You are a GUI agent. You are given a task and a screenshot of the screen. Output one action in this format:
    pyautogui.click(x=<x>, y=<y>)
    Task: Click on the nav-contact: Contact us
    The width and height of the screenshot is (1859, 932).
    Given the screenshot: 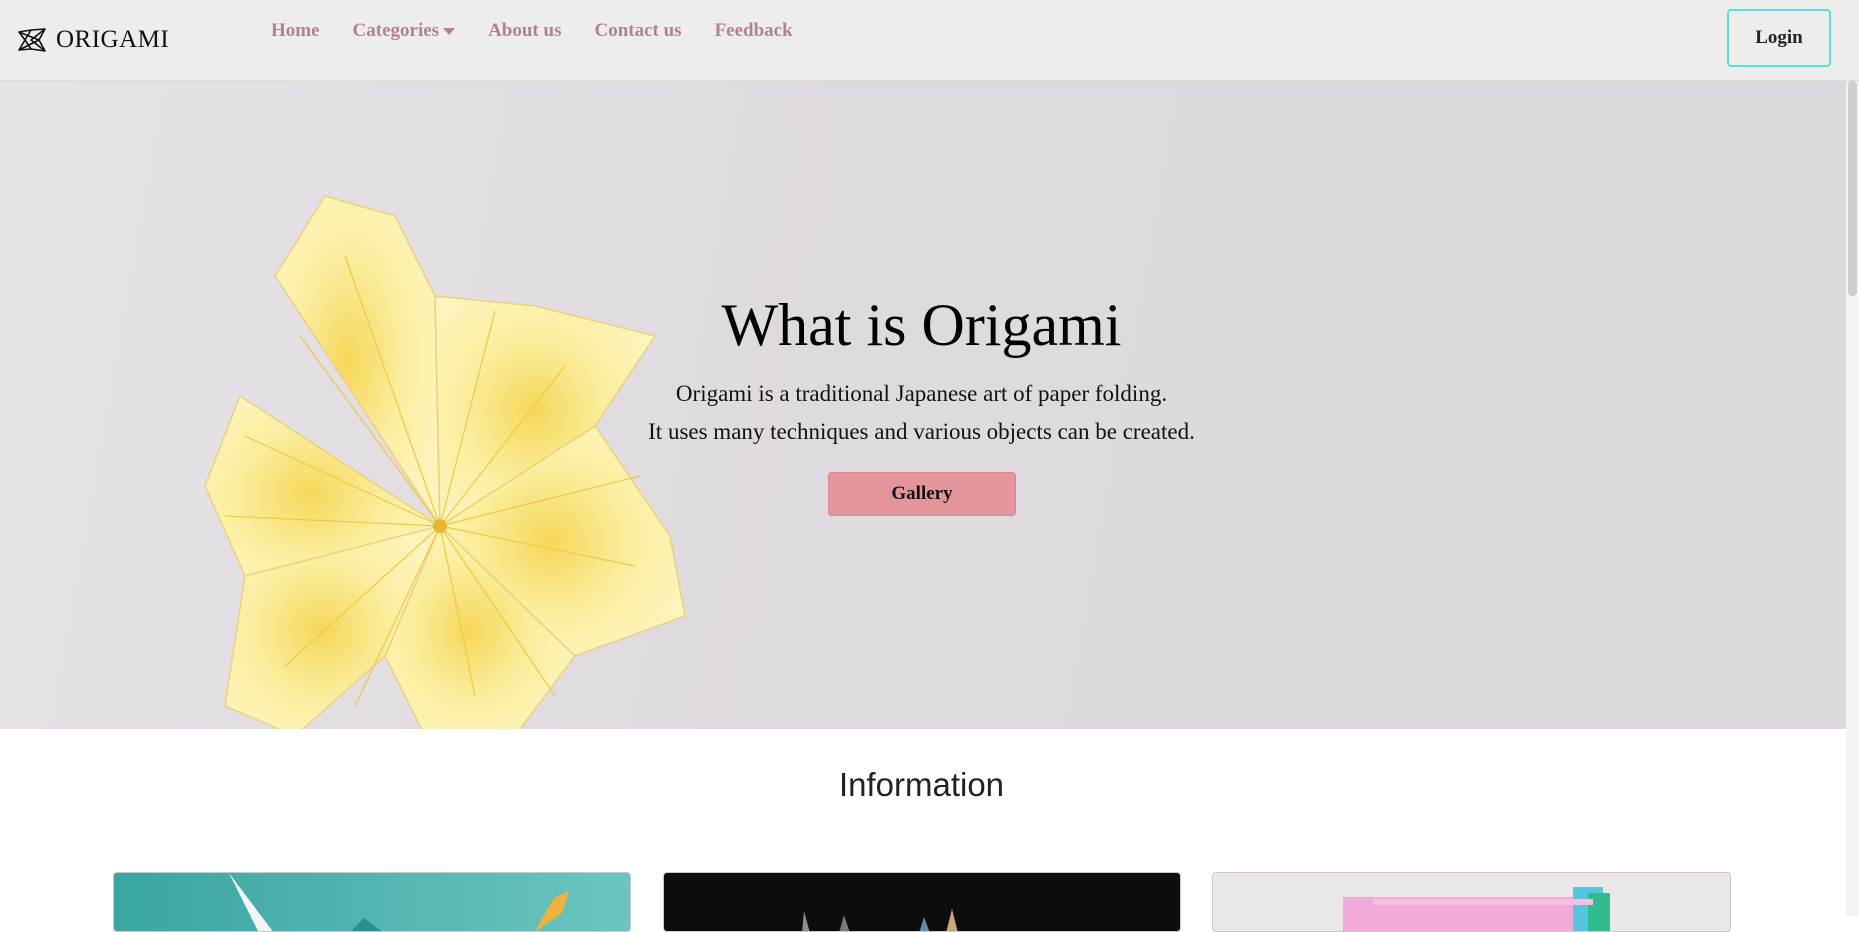 What is the action you would take?
    pyautogui.click(x=637, y=31)
    